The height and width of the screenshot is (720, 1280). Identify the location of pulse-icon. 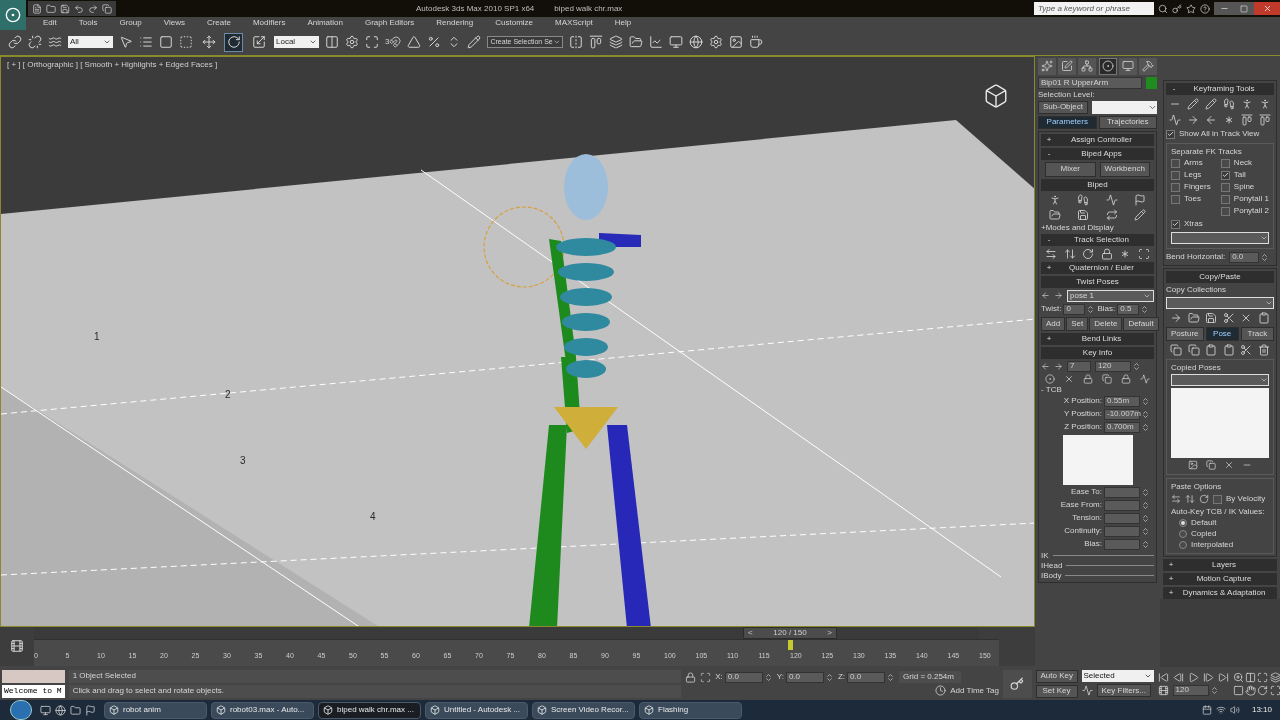
(1111, 199).